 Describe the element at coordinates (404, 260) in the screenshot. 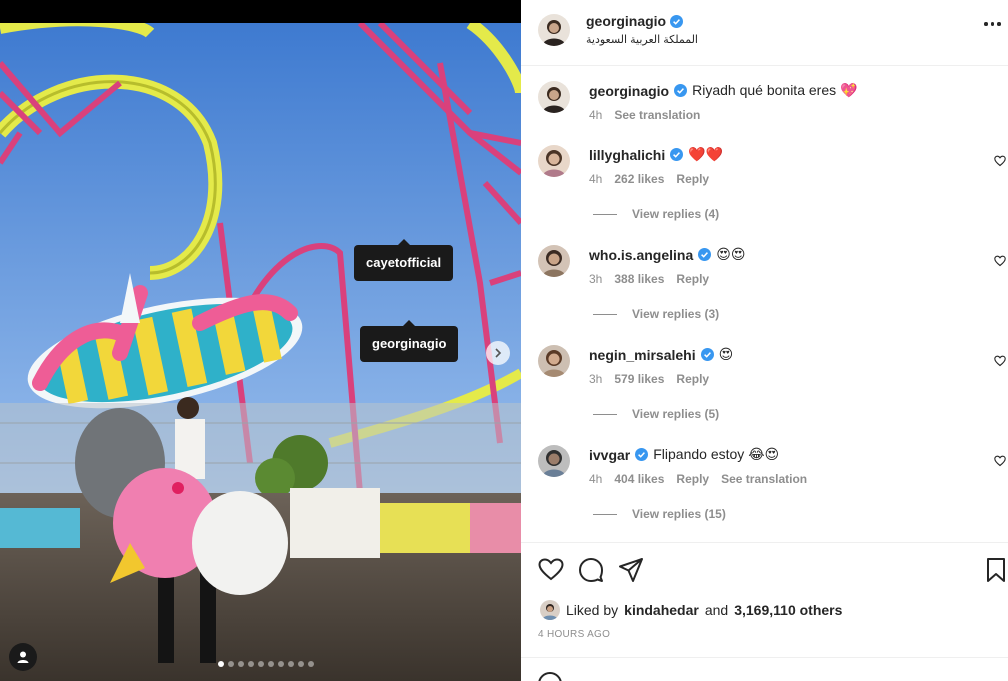

I see `user-tag-cayetofficial: cayetofficial` at that location.